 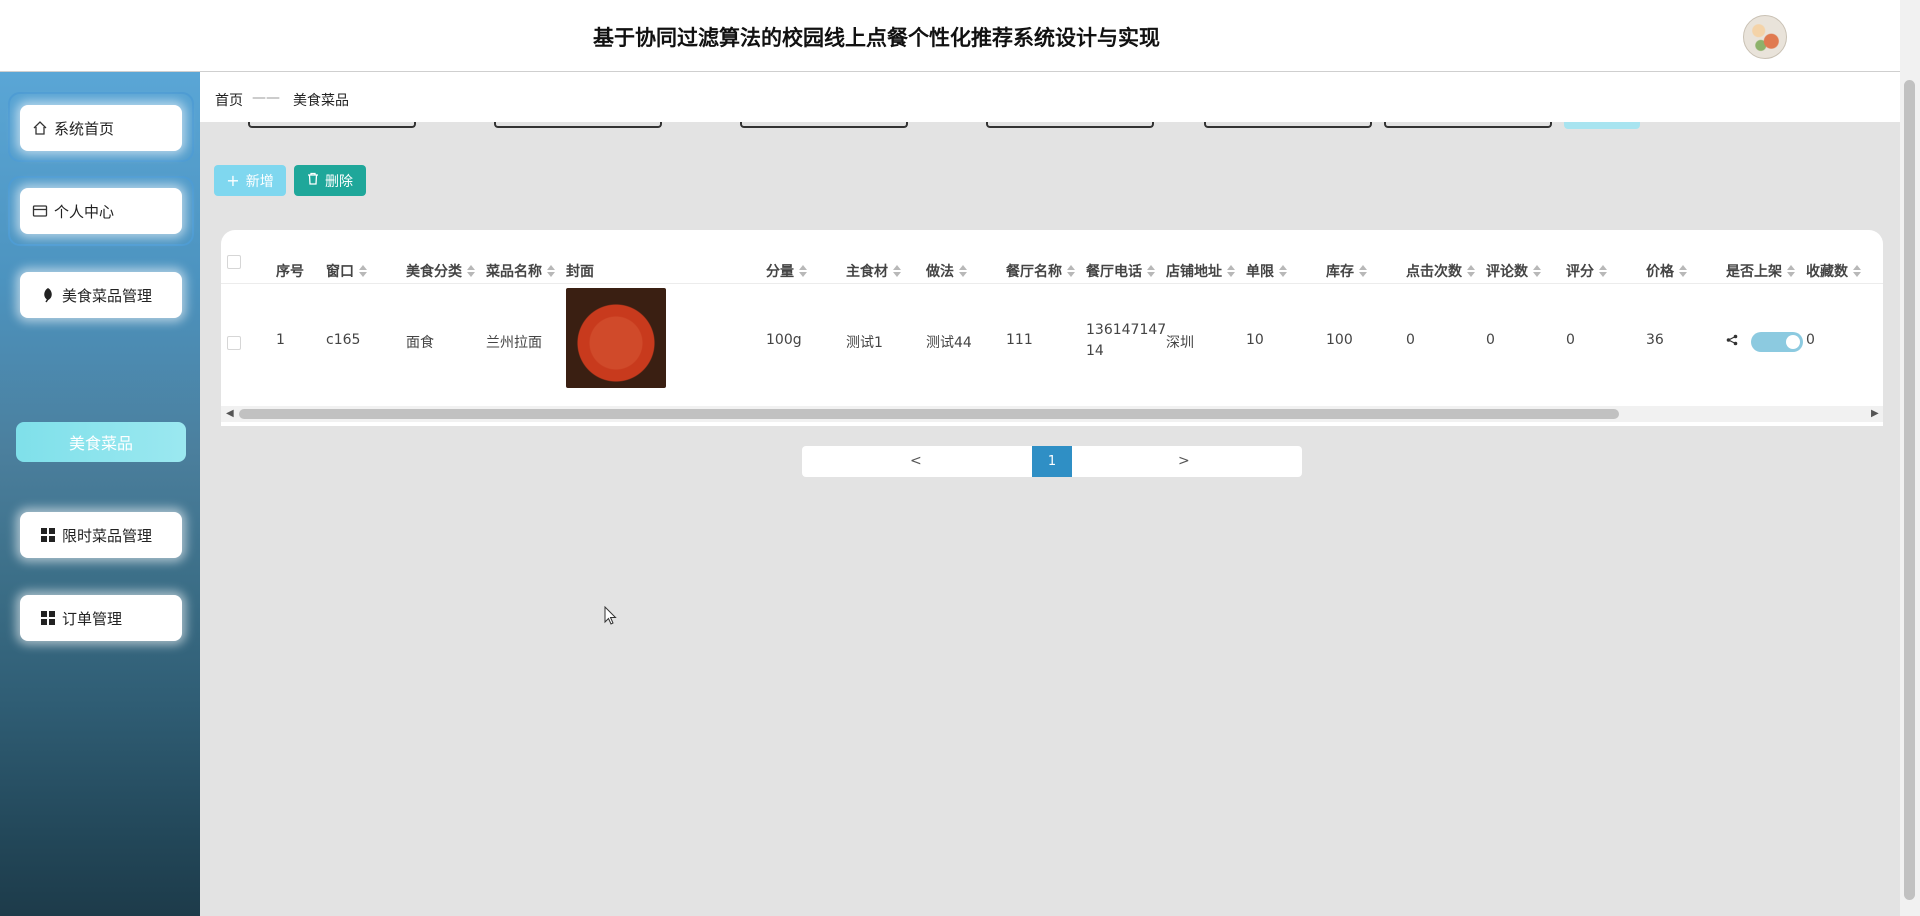 I want to click on sidebar-item-home: 系统首页, so click(x=101, y=128).